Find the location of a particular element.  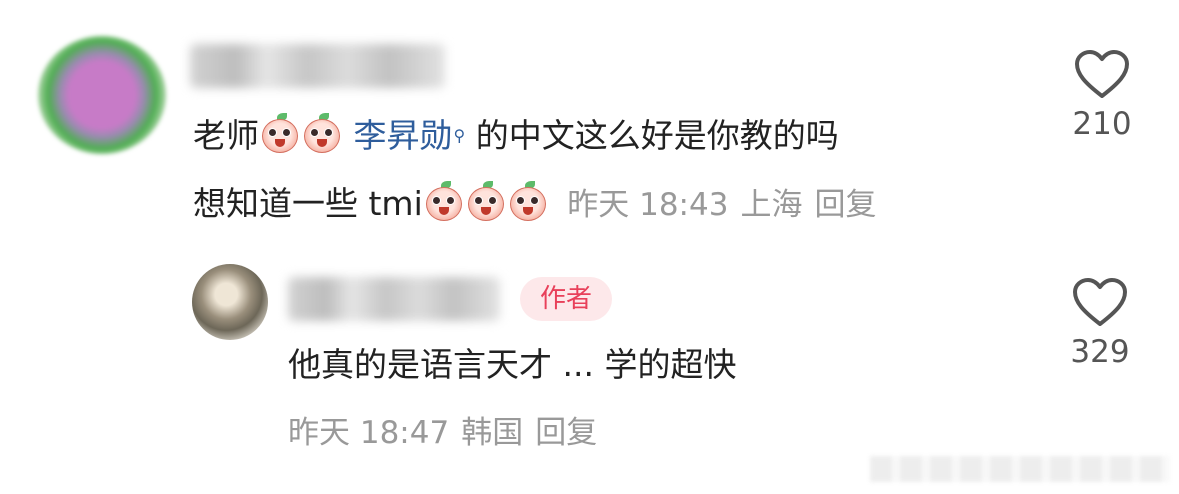

reply-like: 329 is located at coordinates (1100, 324).